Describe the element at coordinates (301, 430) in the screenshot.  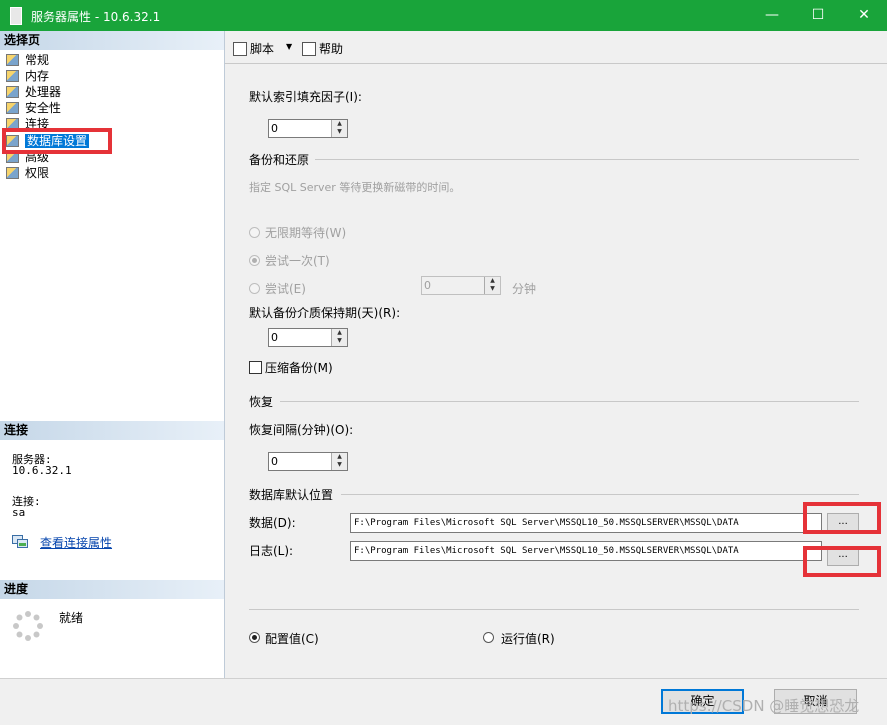
I see `recovery-interval-label: 恢复间隔(分钟)(O):` at that location.